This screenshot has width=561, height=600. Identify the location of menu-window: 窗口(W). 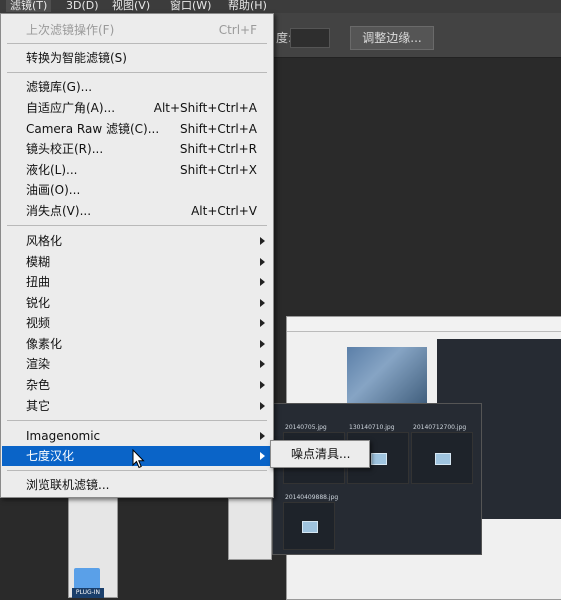
(190, 6).